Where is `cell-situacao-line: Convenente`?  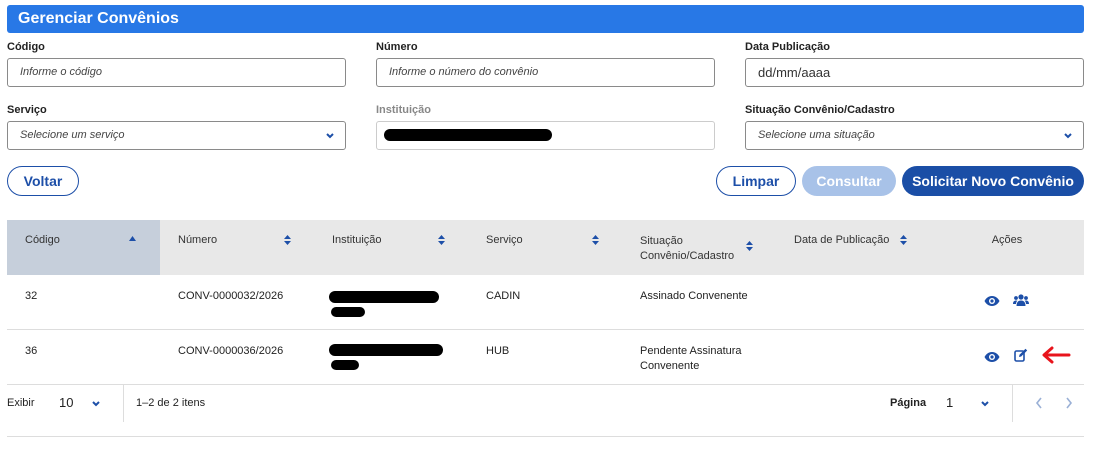 cell-situacao-line: Convenente is located at coordinates (670, 366).